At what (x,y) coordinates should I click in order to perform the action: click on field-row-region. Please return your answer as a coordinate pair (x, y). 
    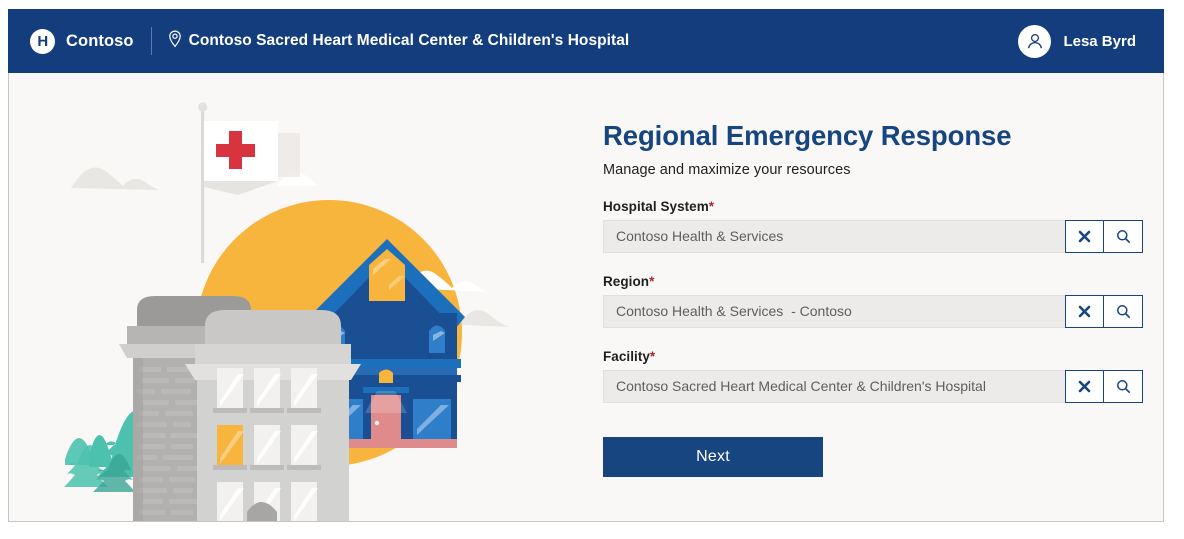
    Looking at the image, I should click on (873, 311).